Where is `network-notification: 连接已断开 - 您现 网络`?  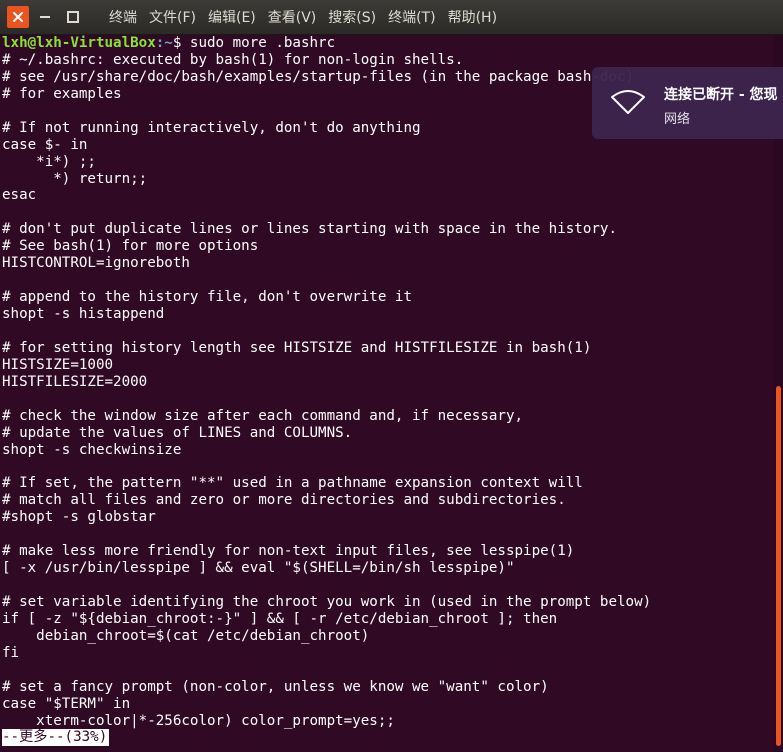 network-notification: 连接已断开 - 您现 网络 is located at coordinates (687, 103).